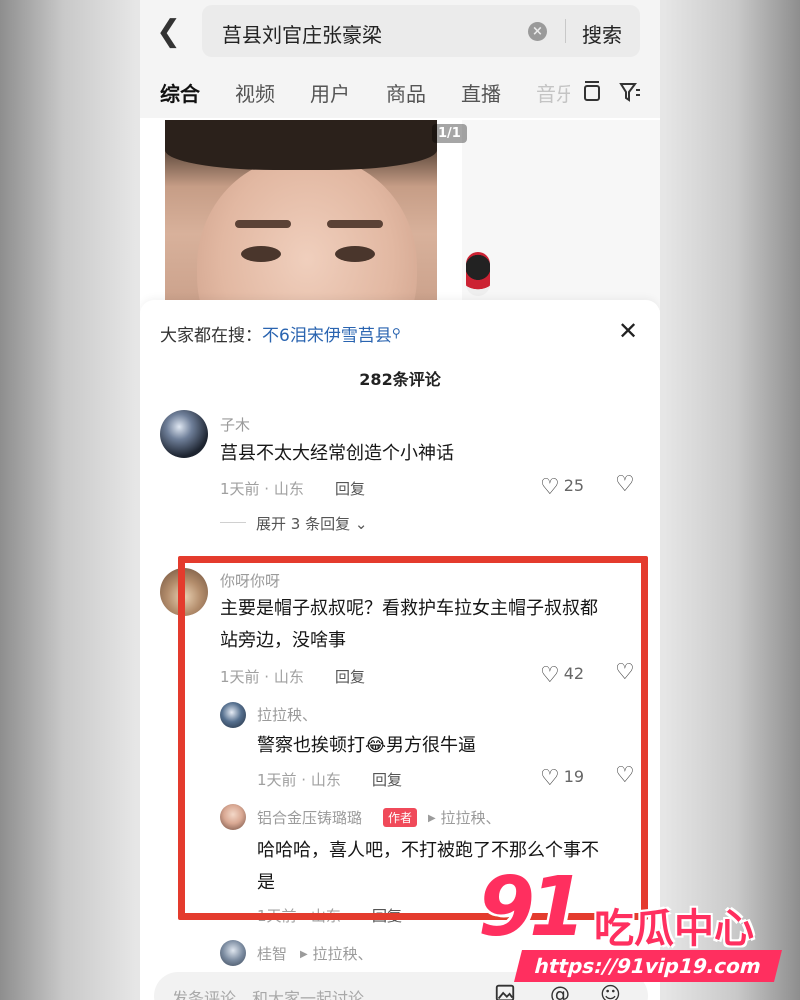 This screenshot has width=800, height=1000. What do you see at coordinates (307, 233) in the screenshot?
I see `face-image` at bounding box center [307, 233].